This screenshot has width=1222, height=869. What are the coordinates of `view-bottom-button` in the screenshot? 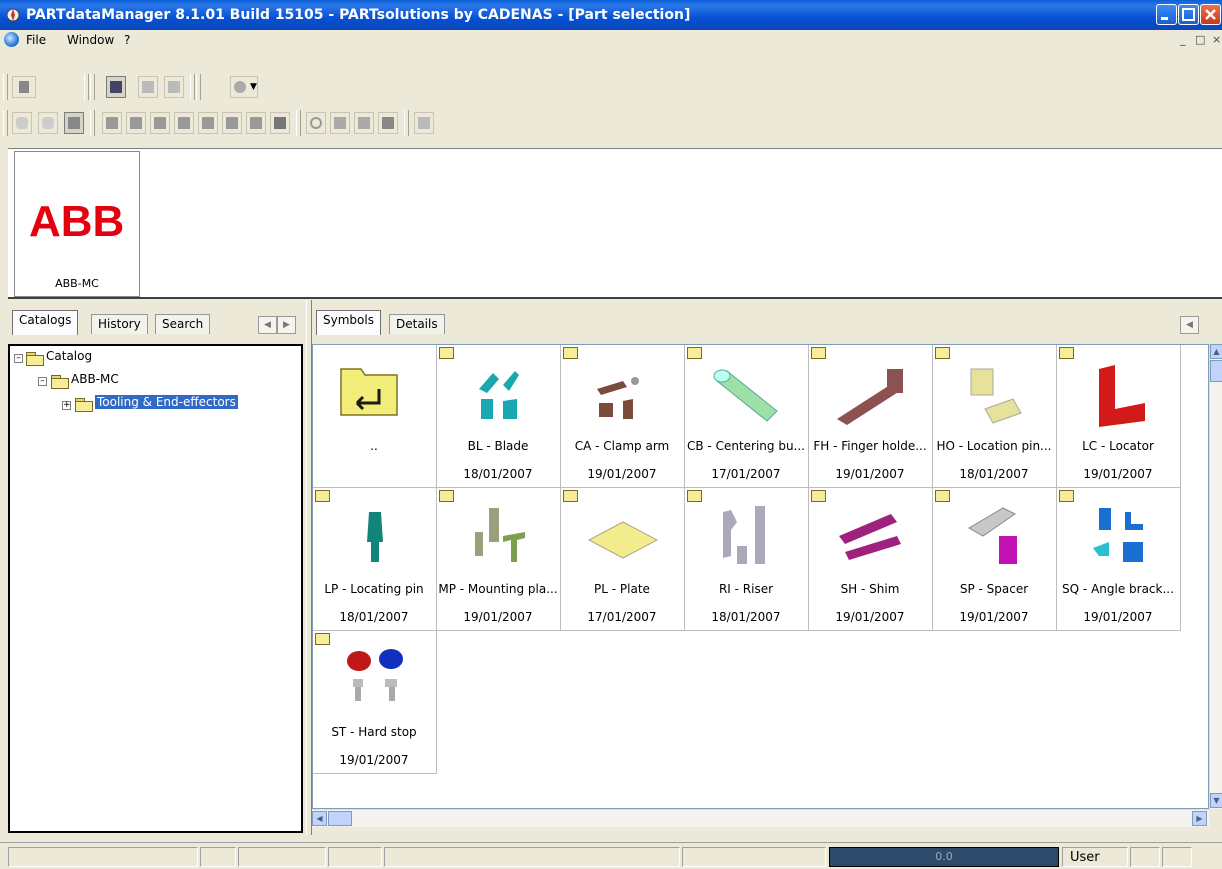 It's located at (256, 123).